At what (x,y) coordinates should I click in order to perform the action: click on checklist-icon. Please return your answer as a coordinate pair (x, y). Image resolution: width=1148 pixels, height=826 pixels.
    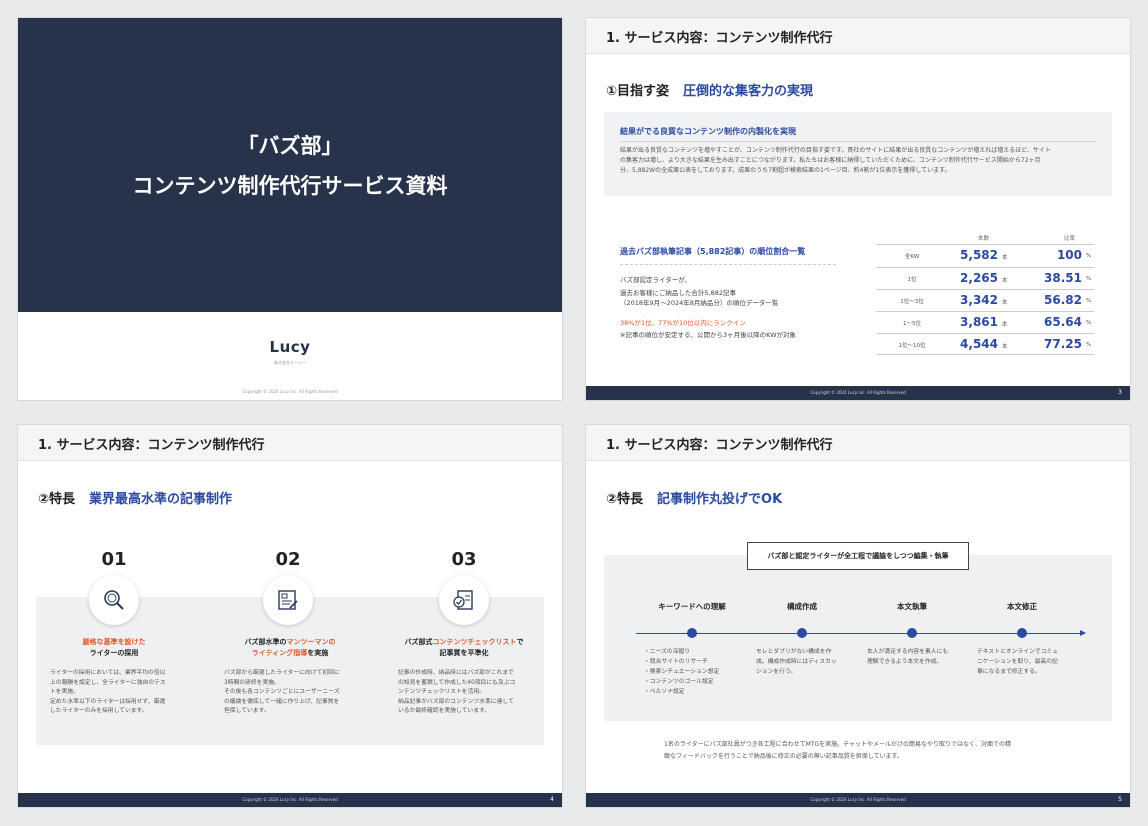
    Looking at the image, I should click on (463, 600).